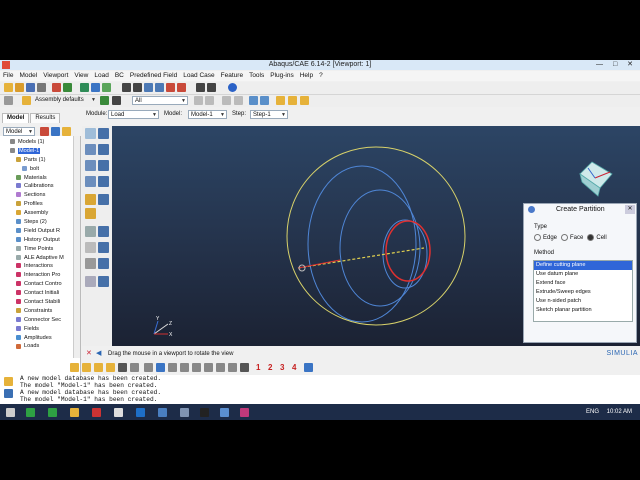 Image resolution: width=640 pixels, height=480 pixels. What do you see at coordinates (103, 181) in the screenshot?
I see `create-load-case-icon` at bounding box center [103, 181].